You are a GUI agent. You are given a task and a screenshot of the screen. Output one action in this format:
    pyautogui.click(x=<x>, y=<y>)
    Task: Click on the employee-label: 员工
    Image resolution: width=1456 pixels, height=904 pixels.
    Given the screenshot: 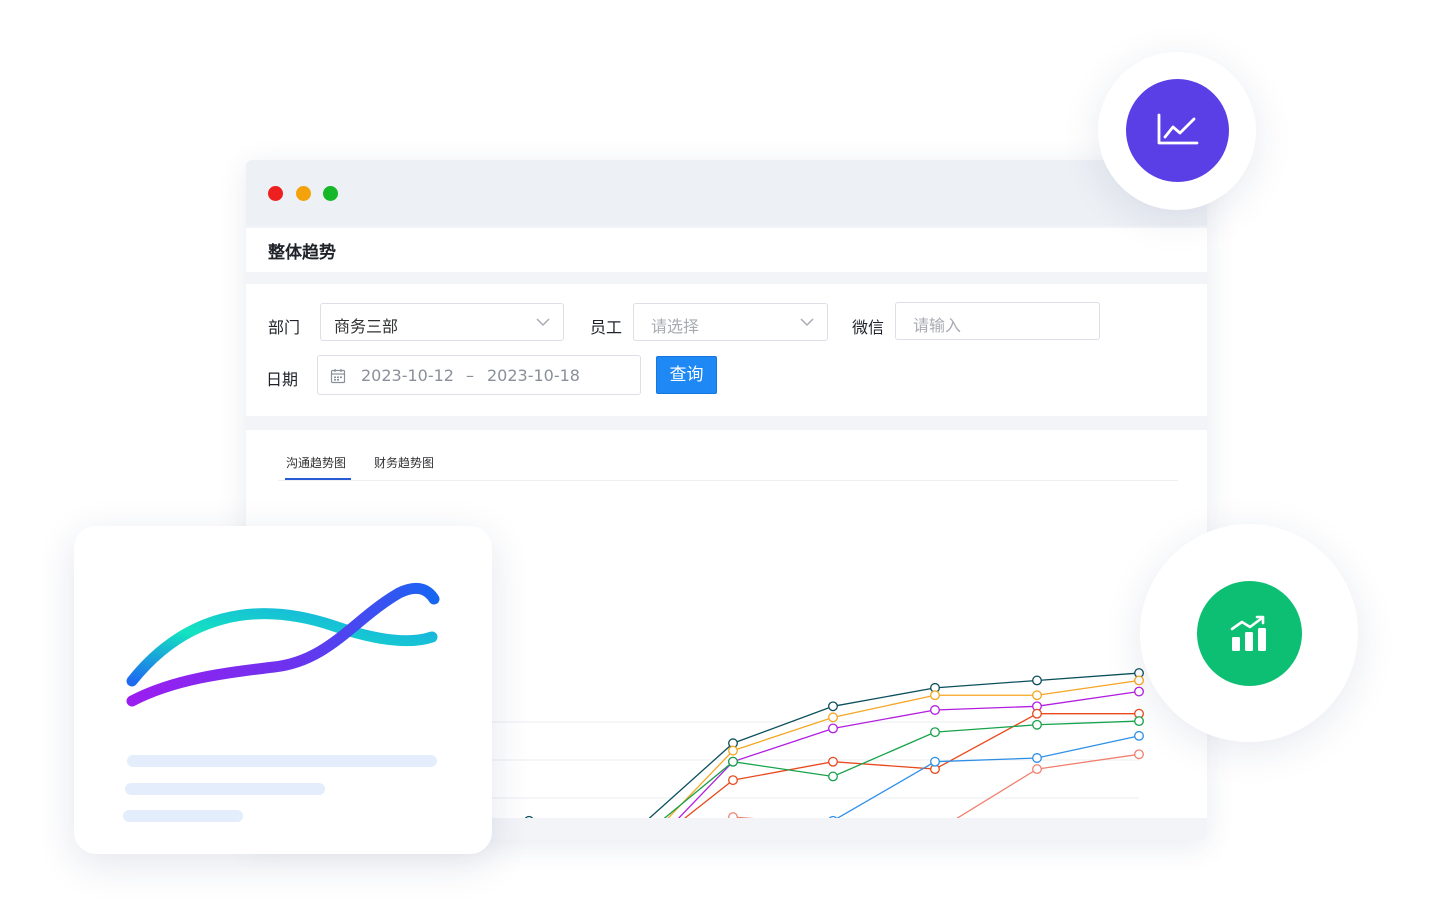 What is the action you would take?
    pyautogui.click(x=606, y=327)
    